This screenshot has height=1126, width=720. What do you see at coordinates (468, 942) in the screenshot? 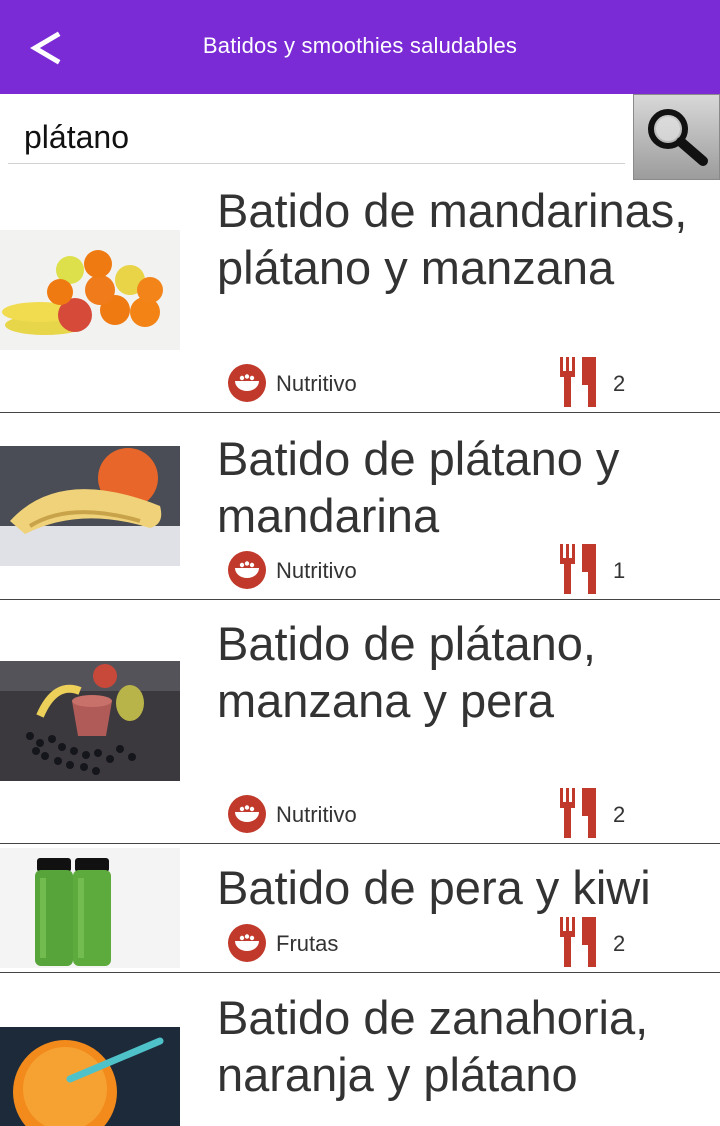
I see `recipe-meta: Frutas 2` at bounding box center [468, 942].